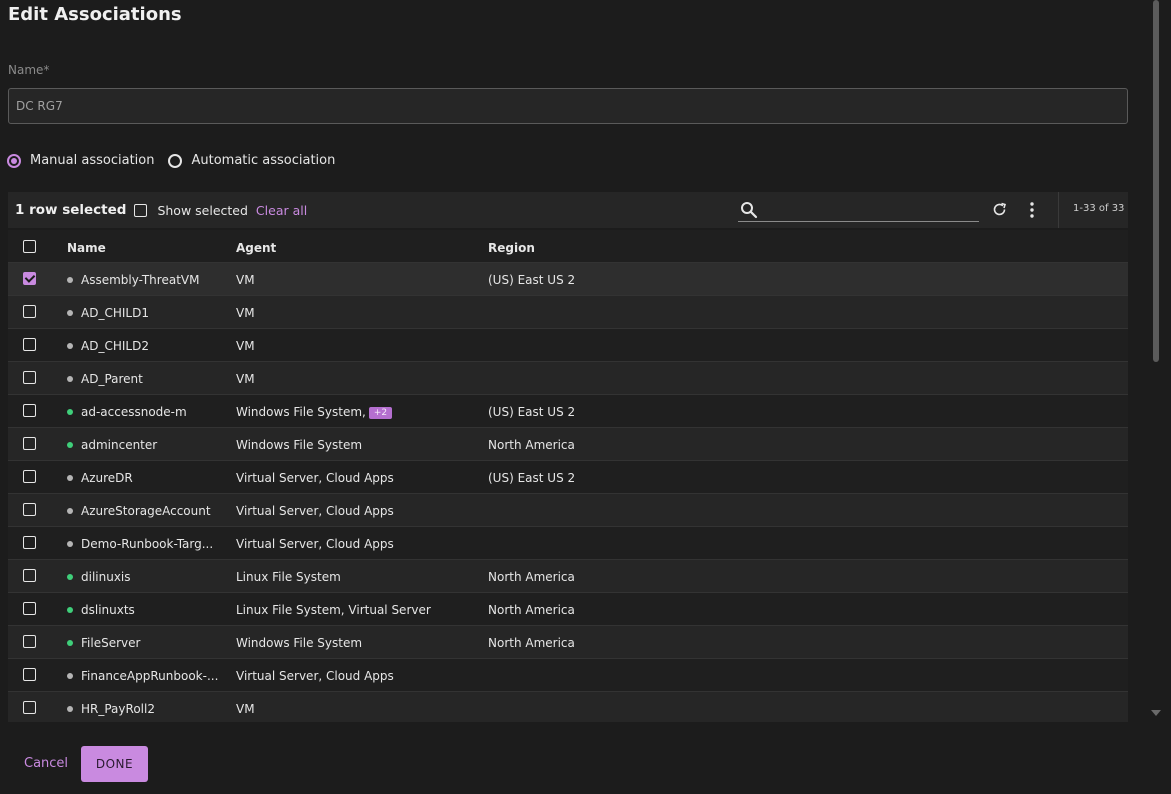 Image resolution: width=1171 pixels, height=794 pixels. I want to click on row-agent-text: Linux File System, Virtual Server, so click(333, 610).